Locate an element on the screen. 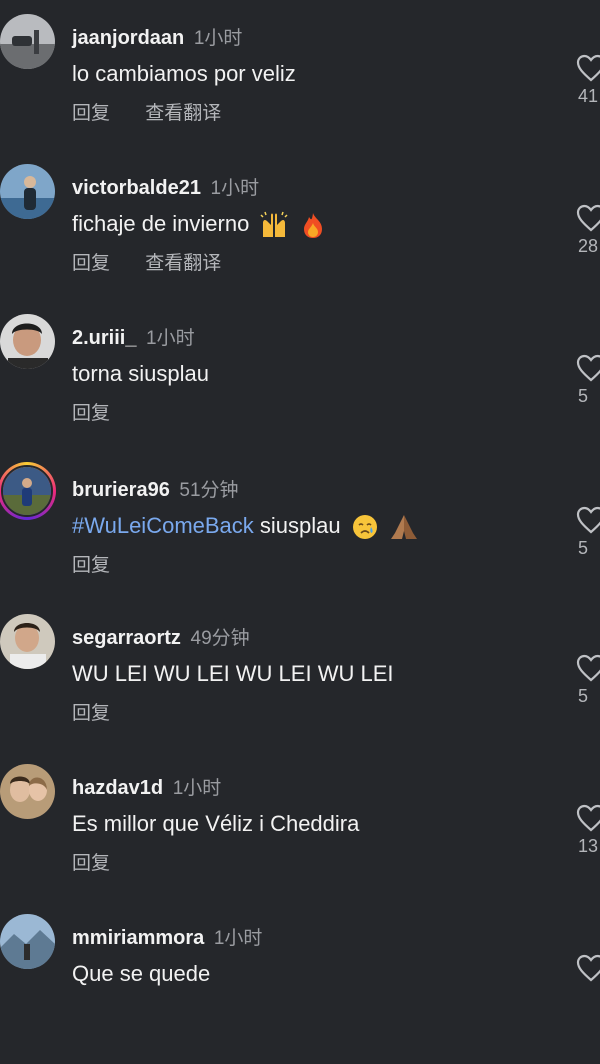  comment-item: 2.uriii_ 1小时 torna siusplau 回复 5 is located at coordinates (300, 389).